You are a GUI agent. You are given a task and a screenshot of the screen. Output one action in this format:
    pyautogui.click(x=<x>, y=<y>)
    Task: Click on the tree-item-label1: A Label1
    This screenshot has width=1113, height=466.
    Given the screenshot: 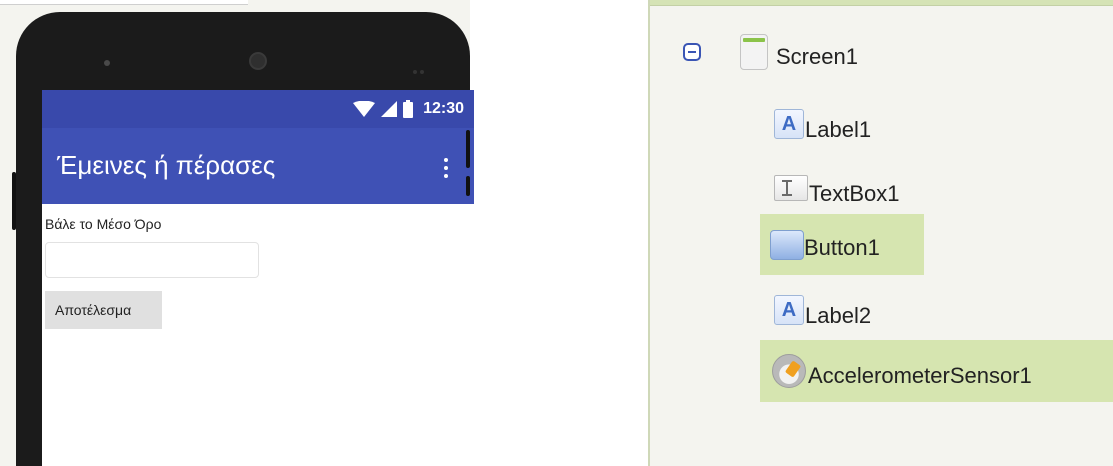 What is the action you would take?
    pyautogui.click(x=822, y=124)
    